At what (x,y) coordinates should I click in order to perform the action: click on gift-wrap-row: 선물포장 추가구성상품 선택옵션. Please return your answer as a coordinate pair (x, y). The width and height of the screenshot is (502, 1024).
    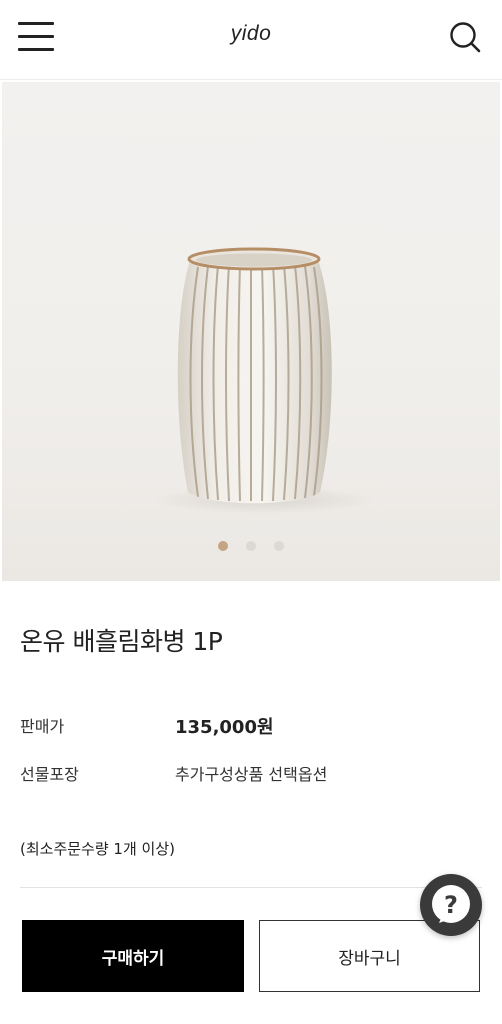
    Looking at the image, I should click on (251, 775).